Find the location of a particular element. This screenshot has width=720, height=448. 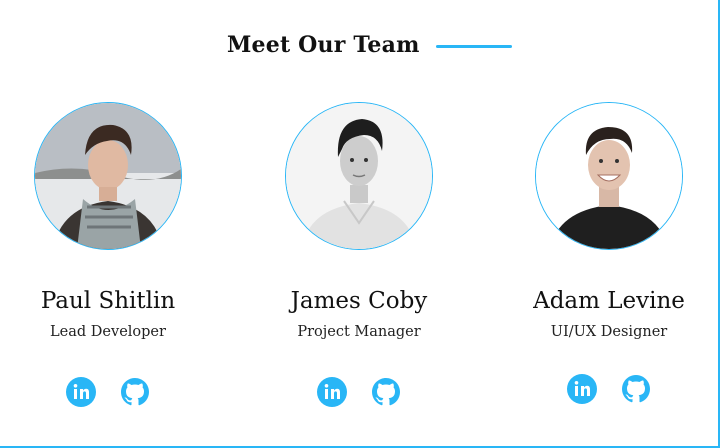

member-role: Lead Developer is located at coordinates (108, 332).